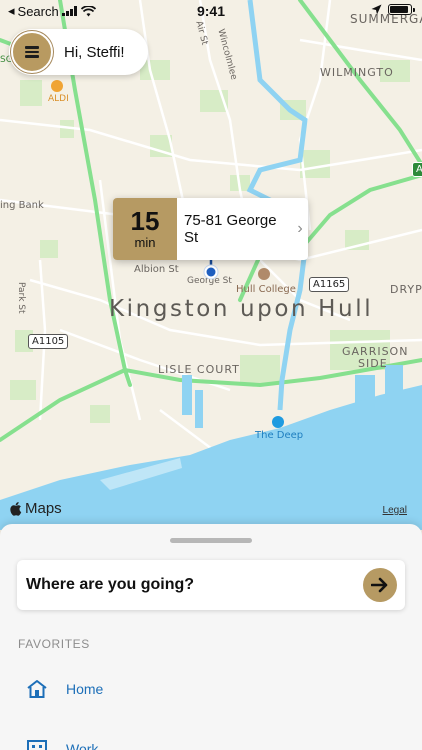 The height and width of the screenshot is (750, 422). I want to click on area-label-side: SIDE, so click(373, 363).